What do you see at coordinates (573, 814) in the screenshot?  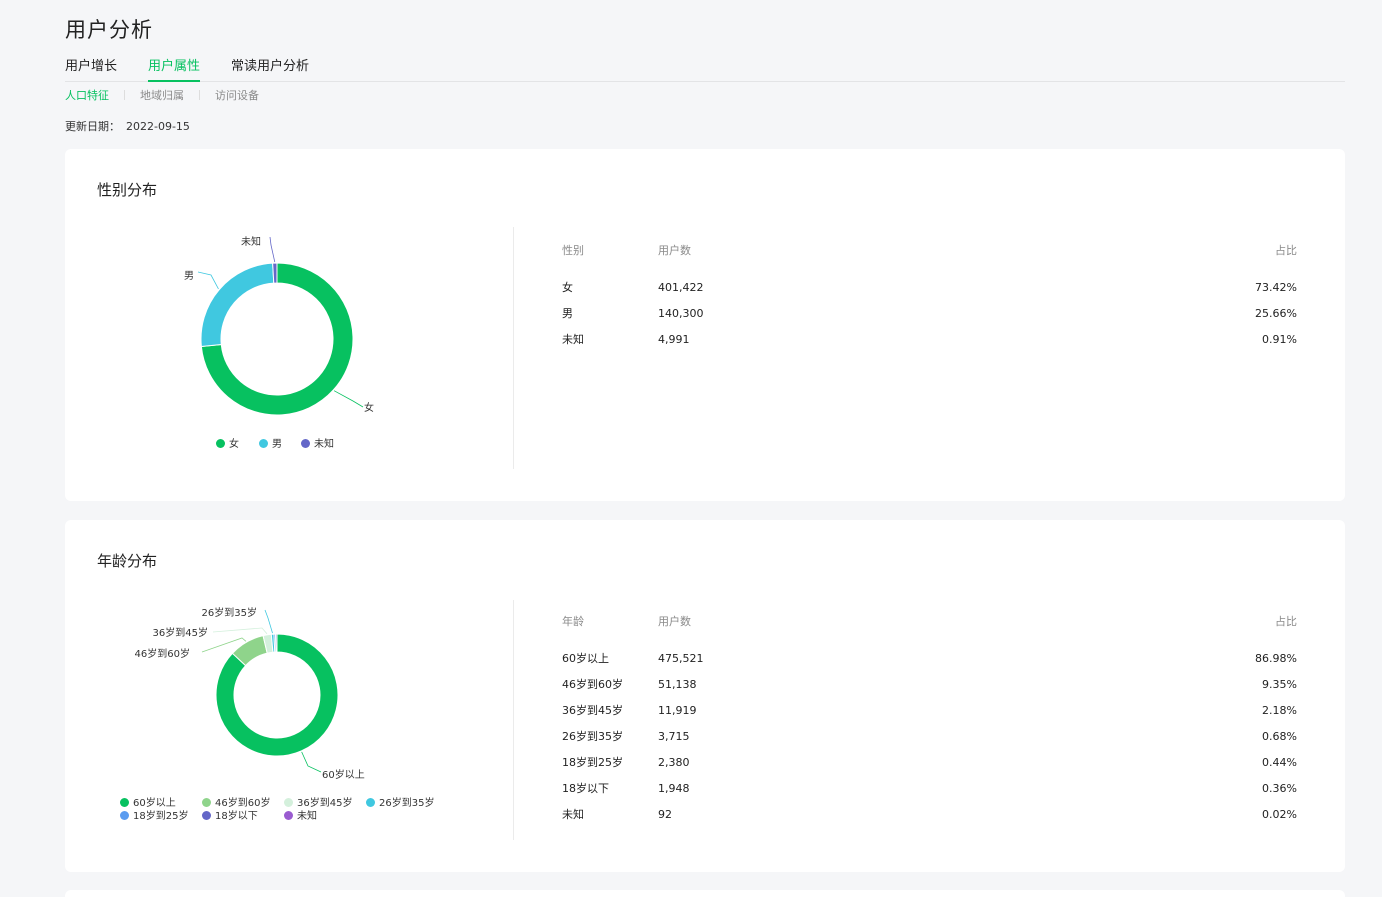 I see `table-cell: 未知` at bounding box center [573, 814].